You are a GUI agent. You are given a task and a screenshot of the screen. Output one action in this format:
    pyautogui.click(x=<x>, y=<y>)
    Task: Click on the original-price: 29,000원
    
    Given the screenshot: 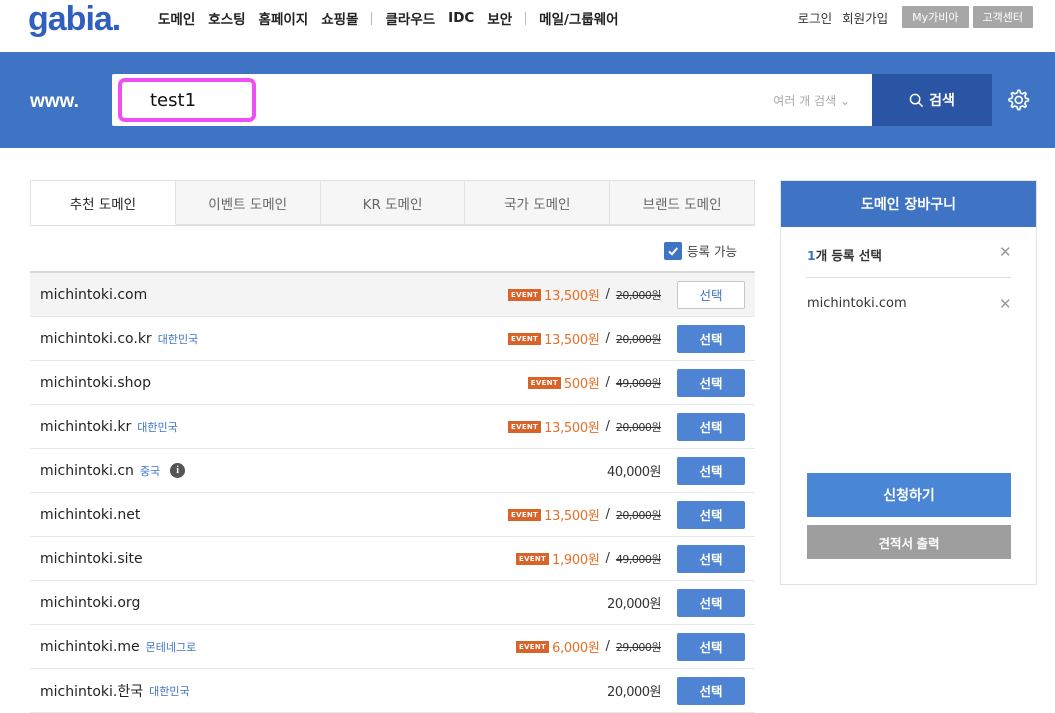 What is the action you would take?
    pyautogui.click(x=638, y=647)
    